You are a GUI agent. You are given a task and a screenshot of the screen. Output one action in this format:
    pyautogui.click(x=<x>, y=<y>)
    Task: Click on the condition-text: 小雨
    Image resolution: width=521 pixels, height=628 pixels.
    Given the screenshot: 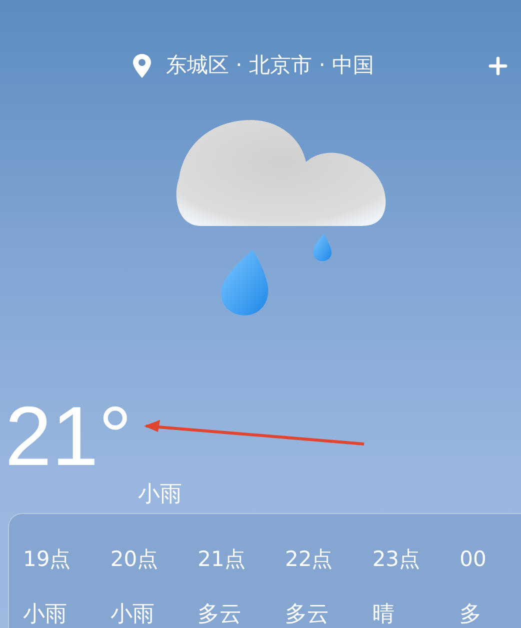 What is the action you would take?
    pyautogui.click(x=160, y=494)
    